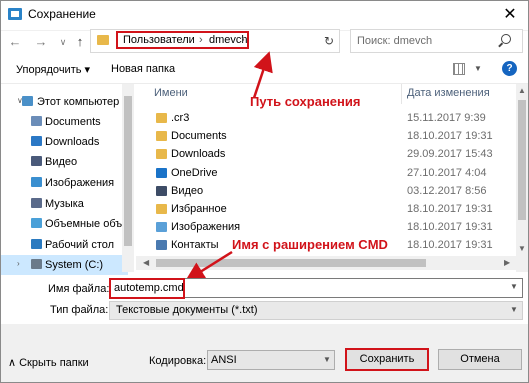  I want to click on filename-annotation-label: Имя с раширением CMD, so click(310, 244).